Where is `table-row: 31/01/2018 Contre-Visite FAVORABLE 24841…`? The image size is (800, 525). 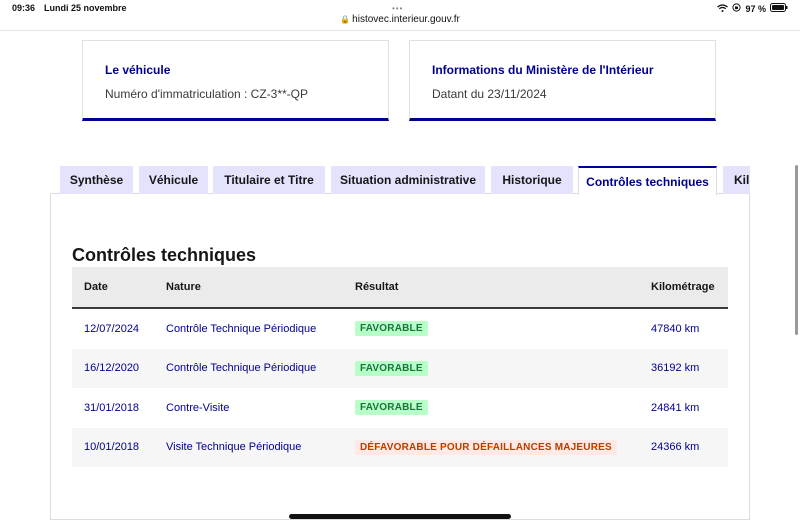
table-row: 31/01/2018 Contre-Visite FAVORABLE 24841… is located at coordinates (400, 408).